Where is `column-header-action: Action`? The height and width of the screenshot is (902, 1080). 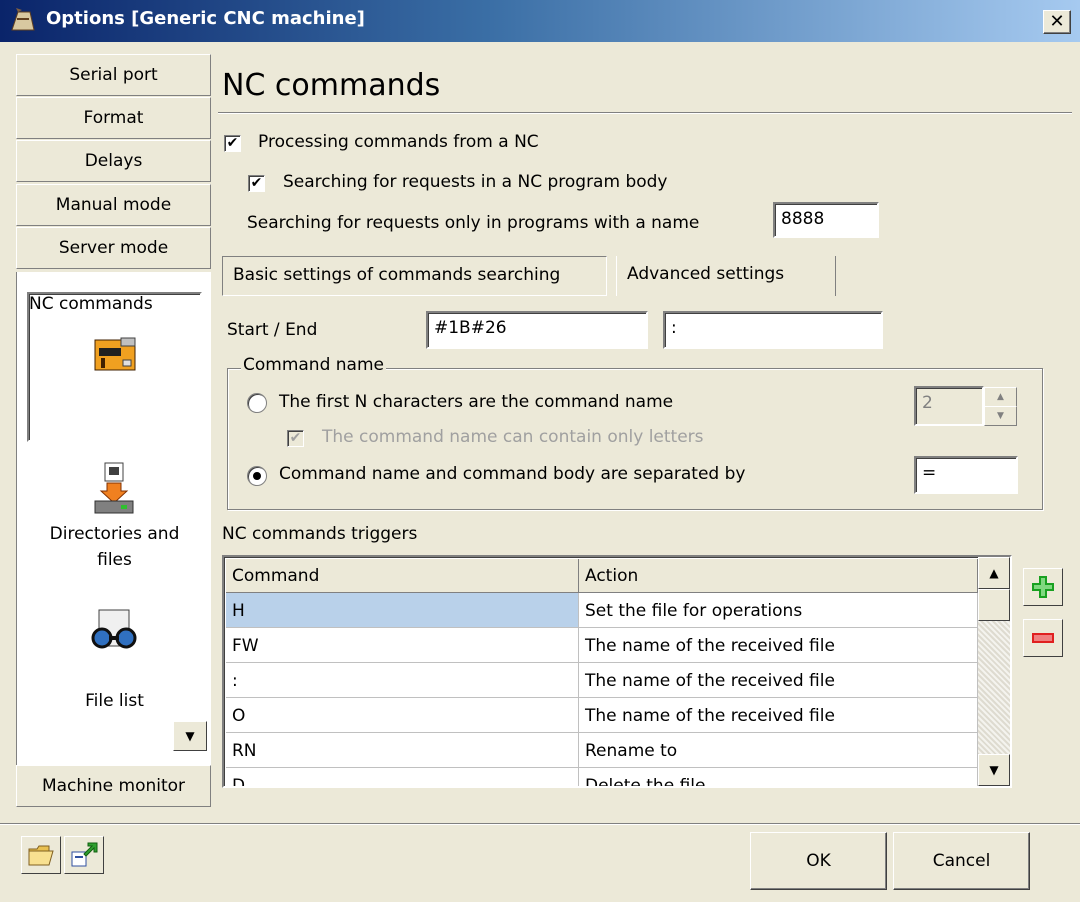
column-header-action: Action is located at coordinates (778, 576).